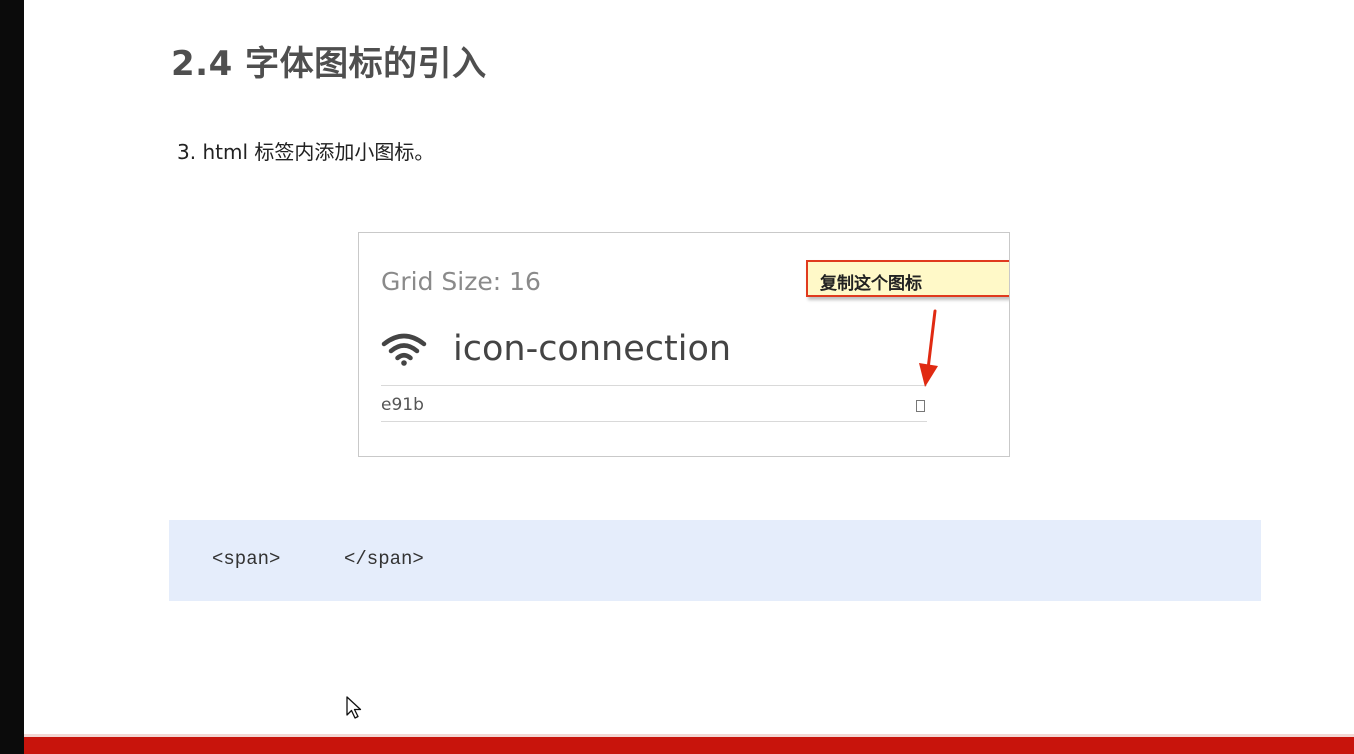 The image size is (1354, 754). Describe the element at coordinates (402, 405) in the screenshot. I see `unicode-value: e91b` at that location.